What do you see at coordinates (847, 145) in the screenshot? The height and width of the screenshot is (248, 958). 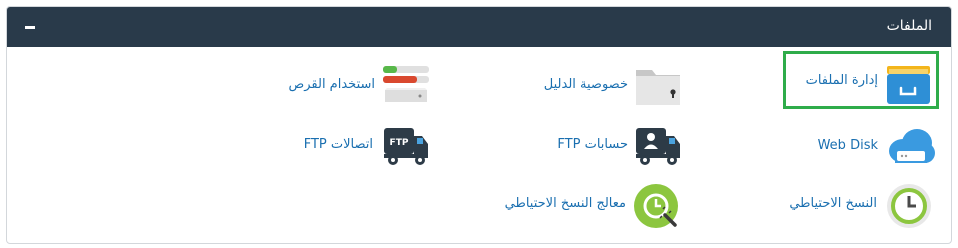 I see `web-disk-label: Web Disk` at bounding box center [847, 145].